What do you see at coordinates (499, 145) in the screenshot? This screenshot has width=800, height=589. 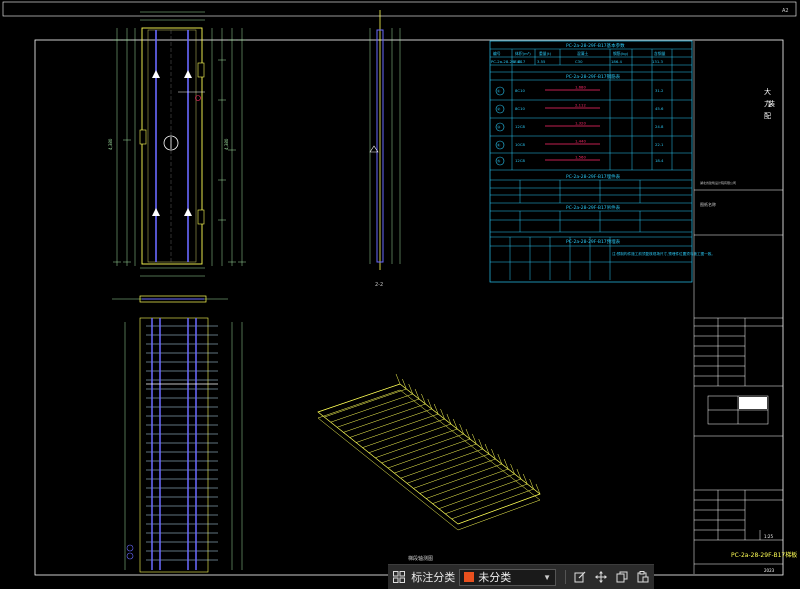 I see `rebar-mark: ④` at bounding box center [499, 145].